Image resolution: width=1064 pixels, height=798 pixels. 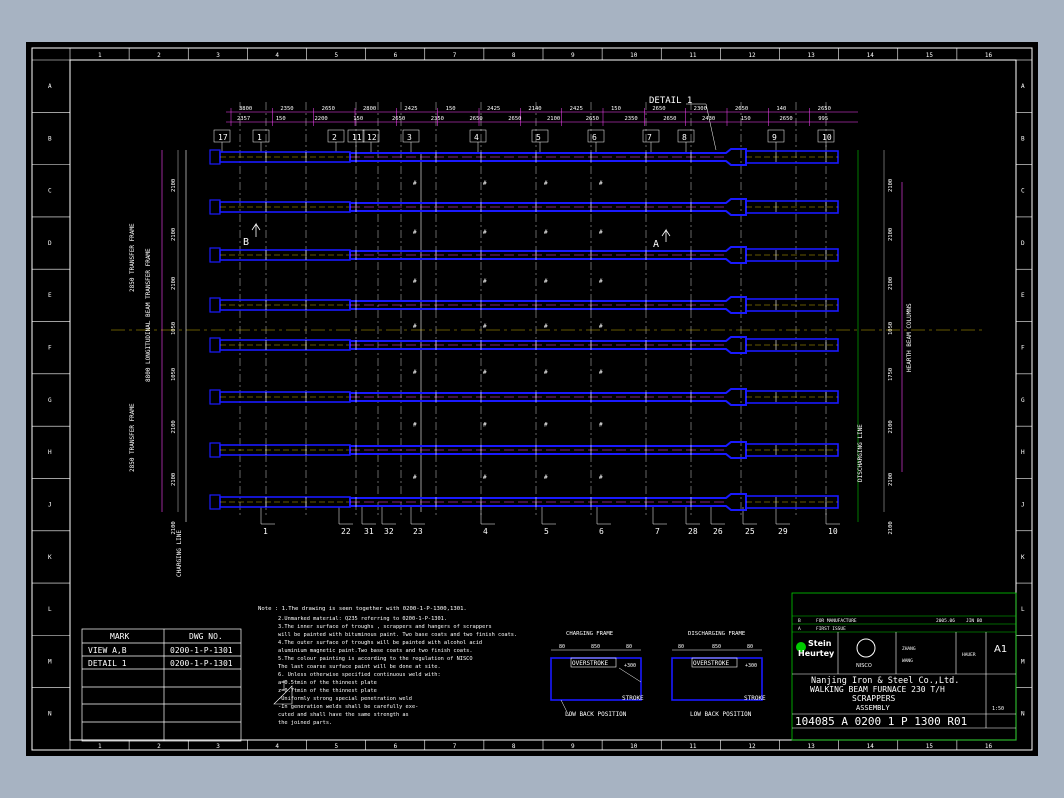 I want to click on border-number-top: 15, so click(x=930, y=55).